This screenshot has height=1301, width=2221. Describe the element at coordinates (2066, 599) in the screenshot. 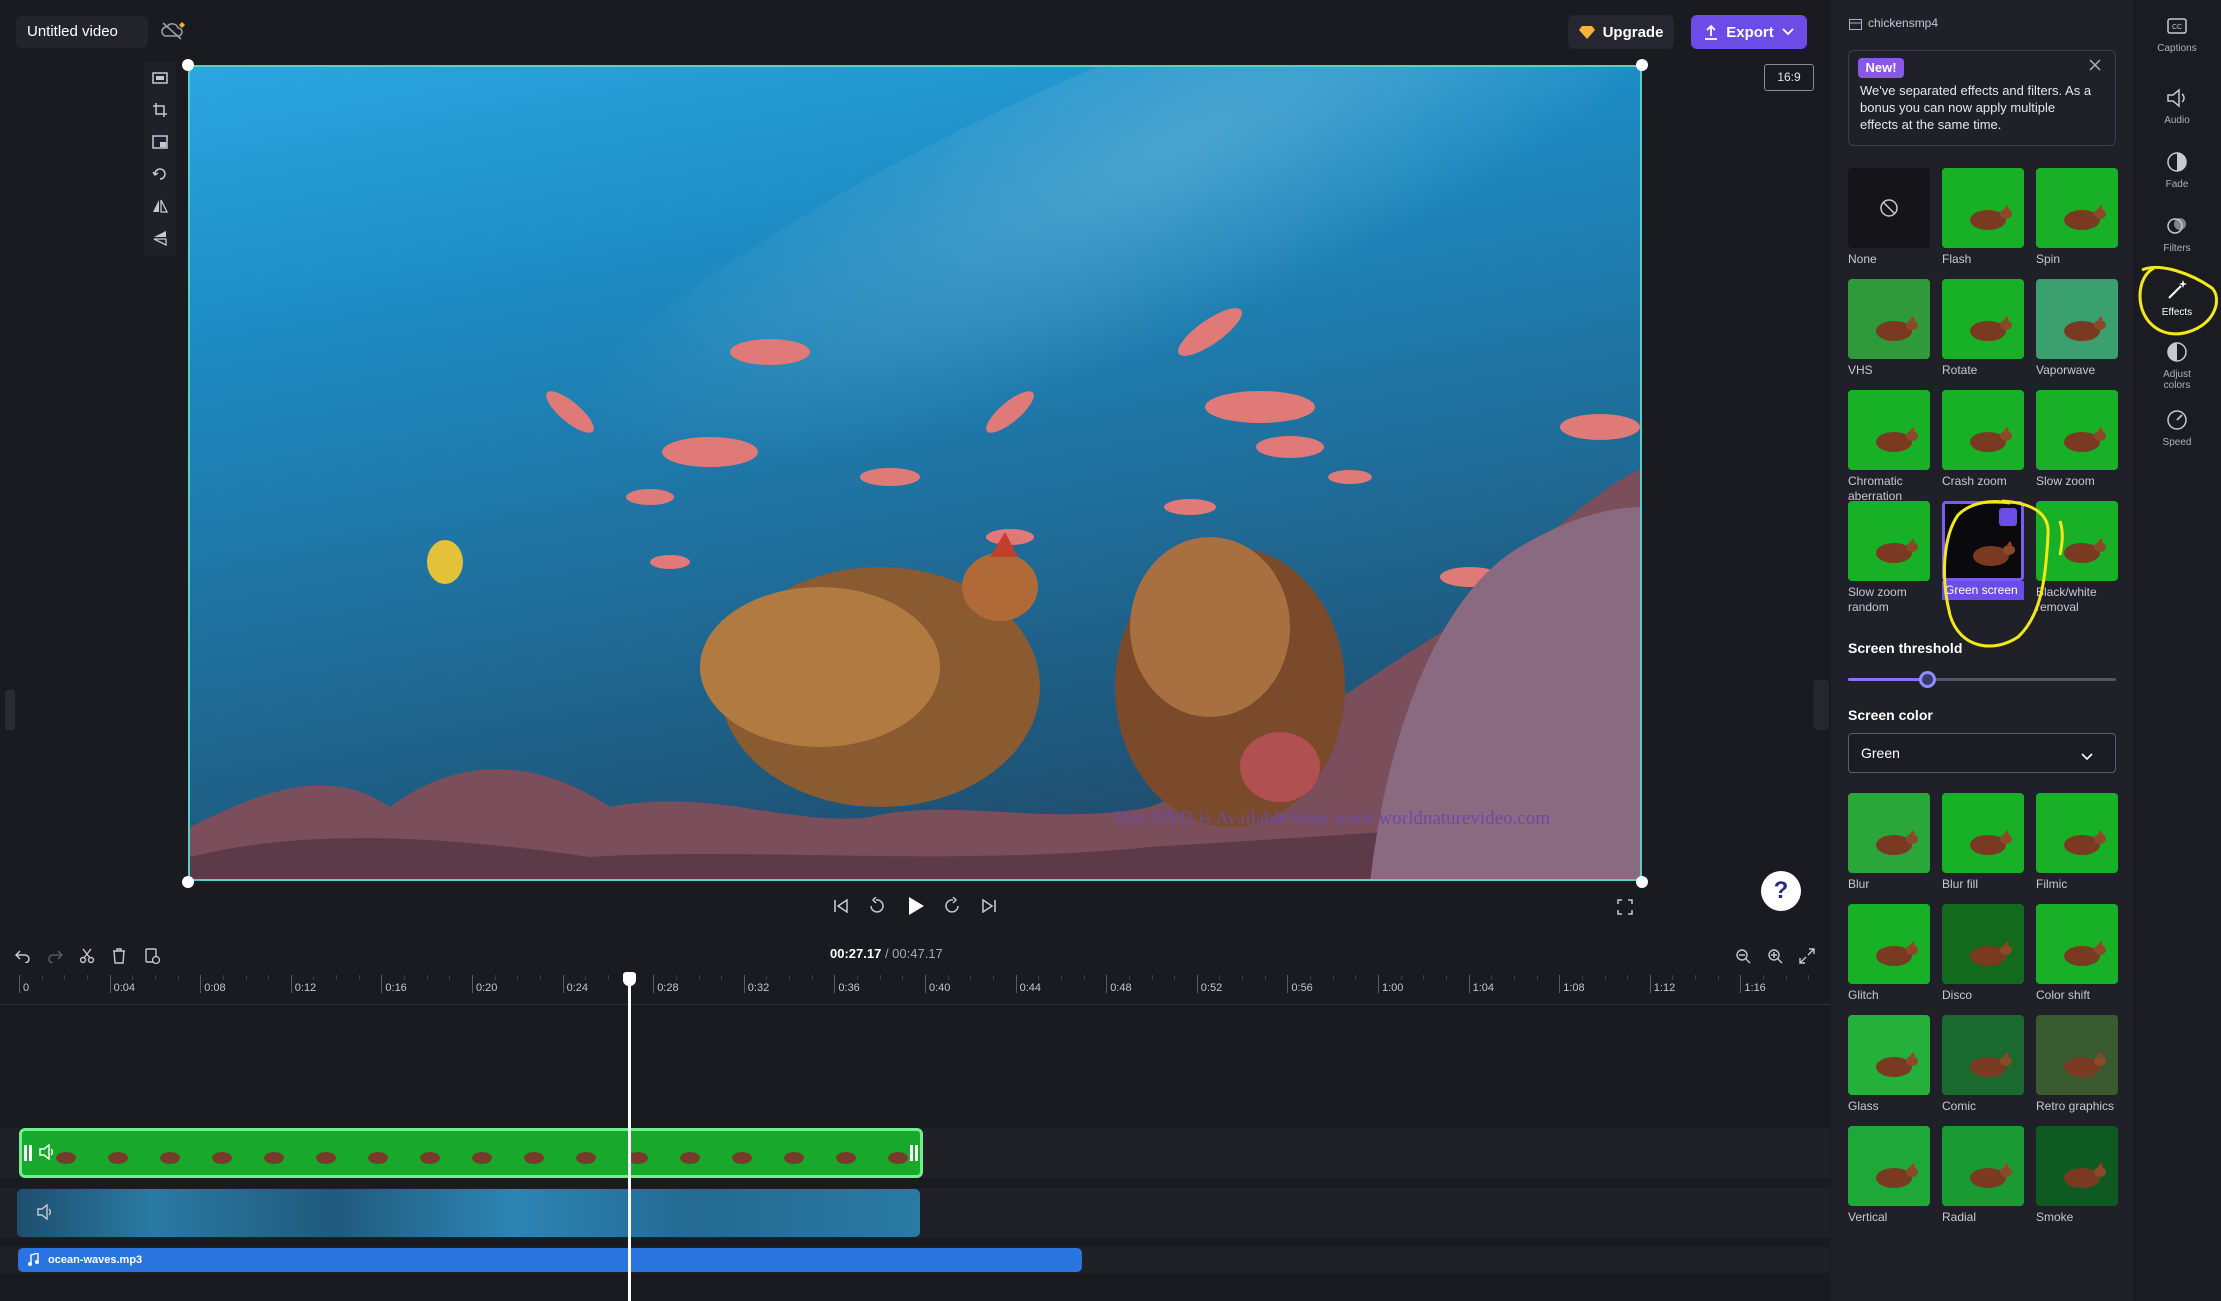

I see `effect-label: Black/white removal` at that location.